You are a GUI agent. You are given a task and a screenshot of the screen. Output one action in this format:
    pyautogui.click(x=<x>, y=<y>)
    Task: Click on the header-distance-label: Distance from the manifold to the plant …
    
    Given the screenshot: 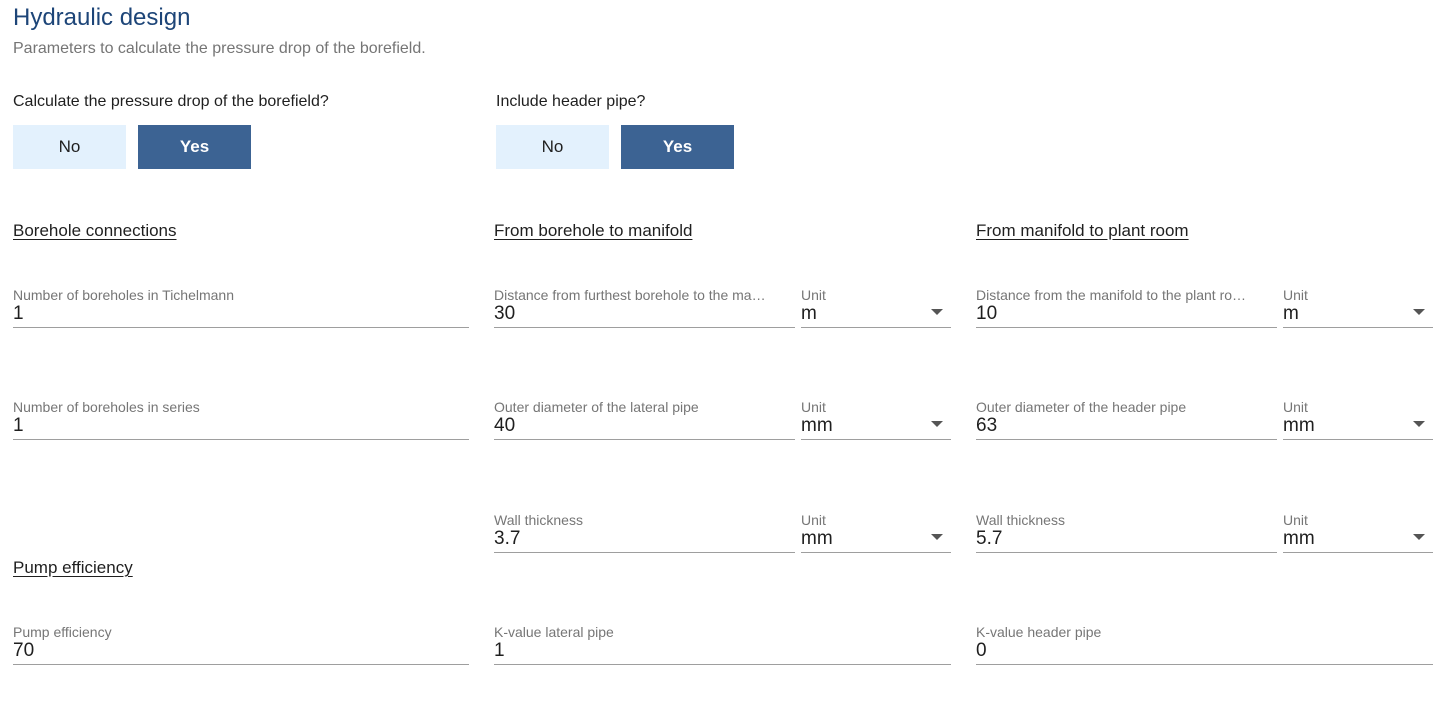 What is the action you would take?
    pyautogui.click(x=1111, y=295)
    